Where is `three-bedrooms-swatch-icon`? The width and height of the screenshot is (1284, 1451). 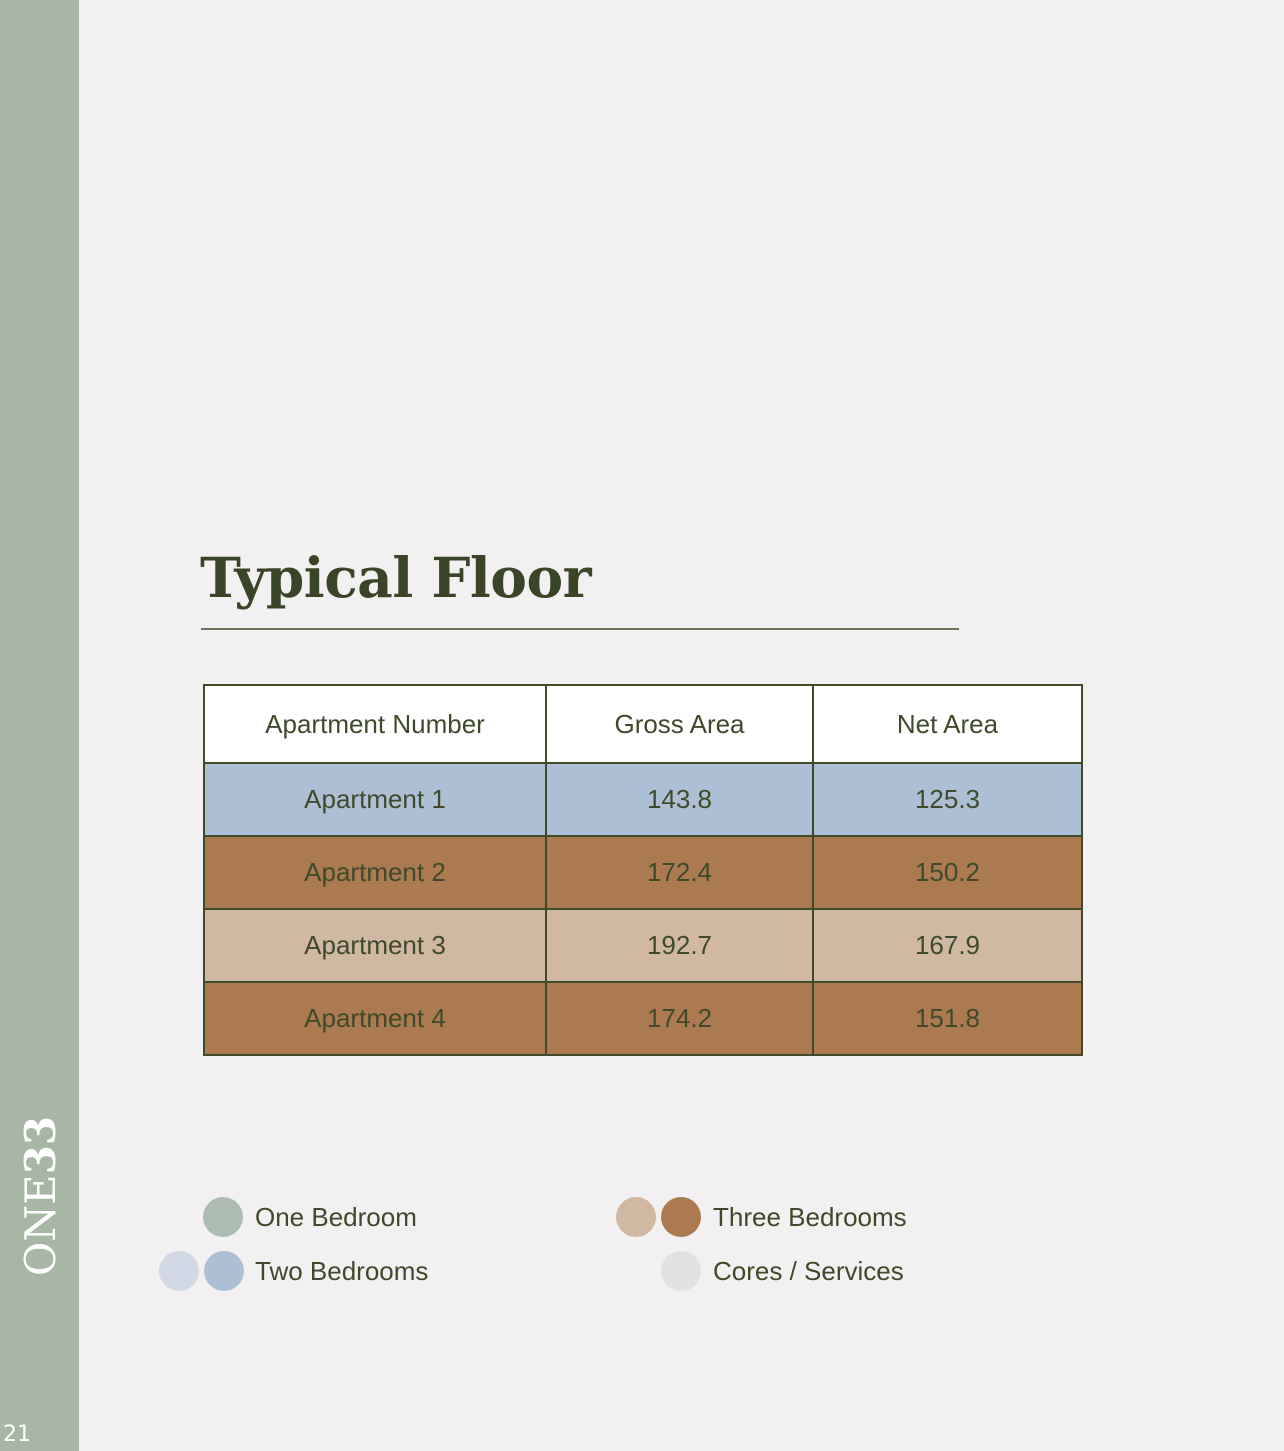 three-bedrooms-swatch-icon is located at coordinates (681, 1217).